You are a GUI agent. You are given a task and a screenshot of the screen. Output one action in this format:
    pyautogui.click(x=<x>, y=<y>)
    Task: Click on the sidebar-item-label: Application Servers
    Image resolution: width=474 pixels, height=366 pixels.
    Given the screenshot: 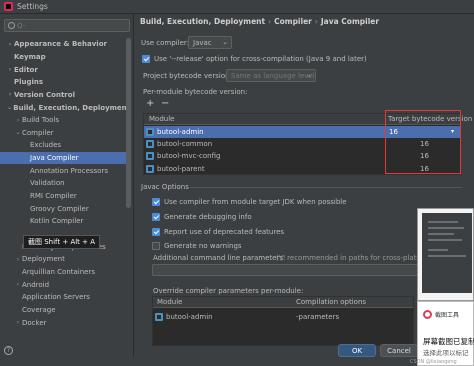 What is the action you would take?
    pyautogui.click(x=56, y=297)
    